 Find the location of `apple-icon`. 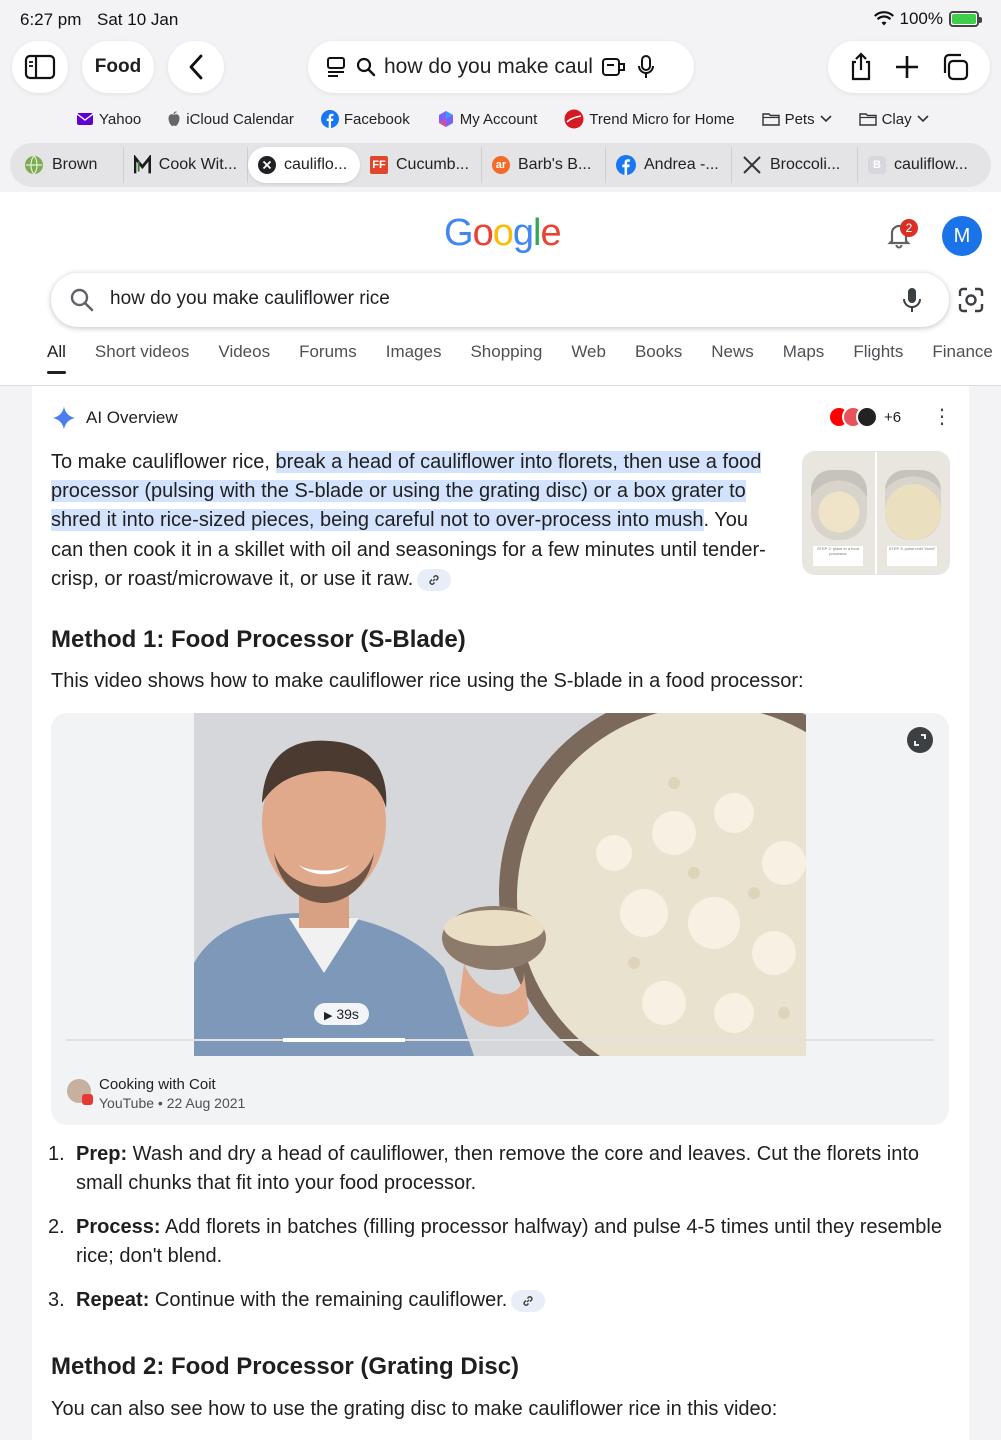

apple-icon is located at coordinates (174, 118).